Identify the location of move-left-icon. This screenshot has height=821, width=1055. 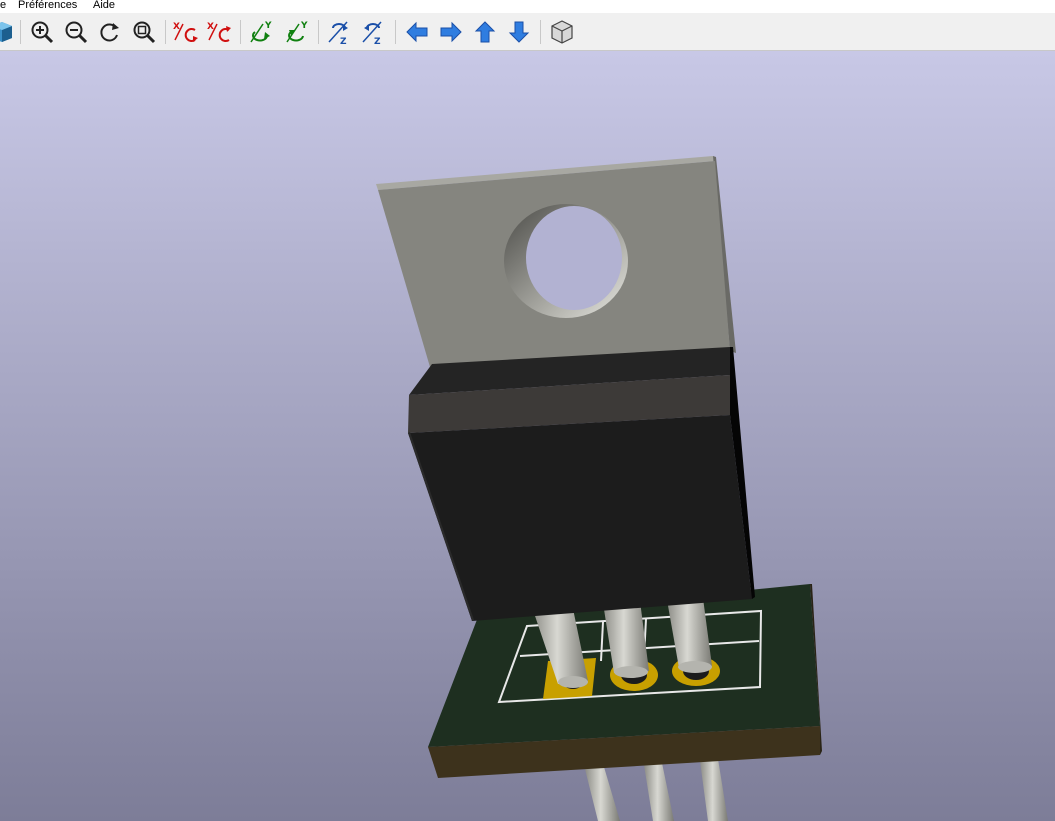
(417, 32).